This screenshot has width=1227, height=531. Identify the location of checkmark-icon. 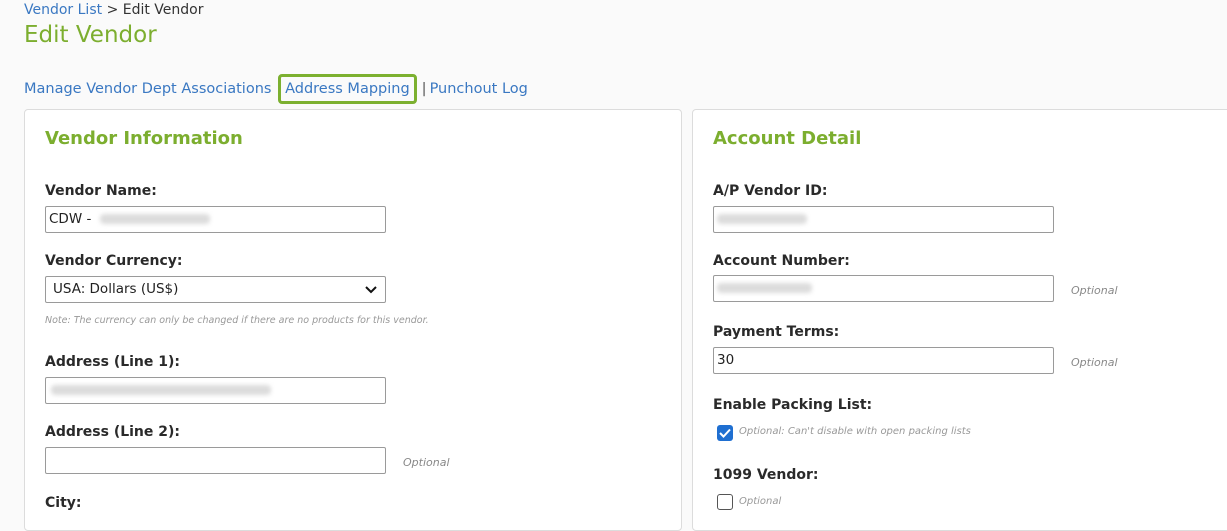
(725, 433).